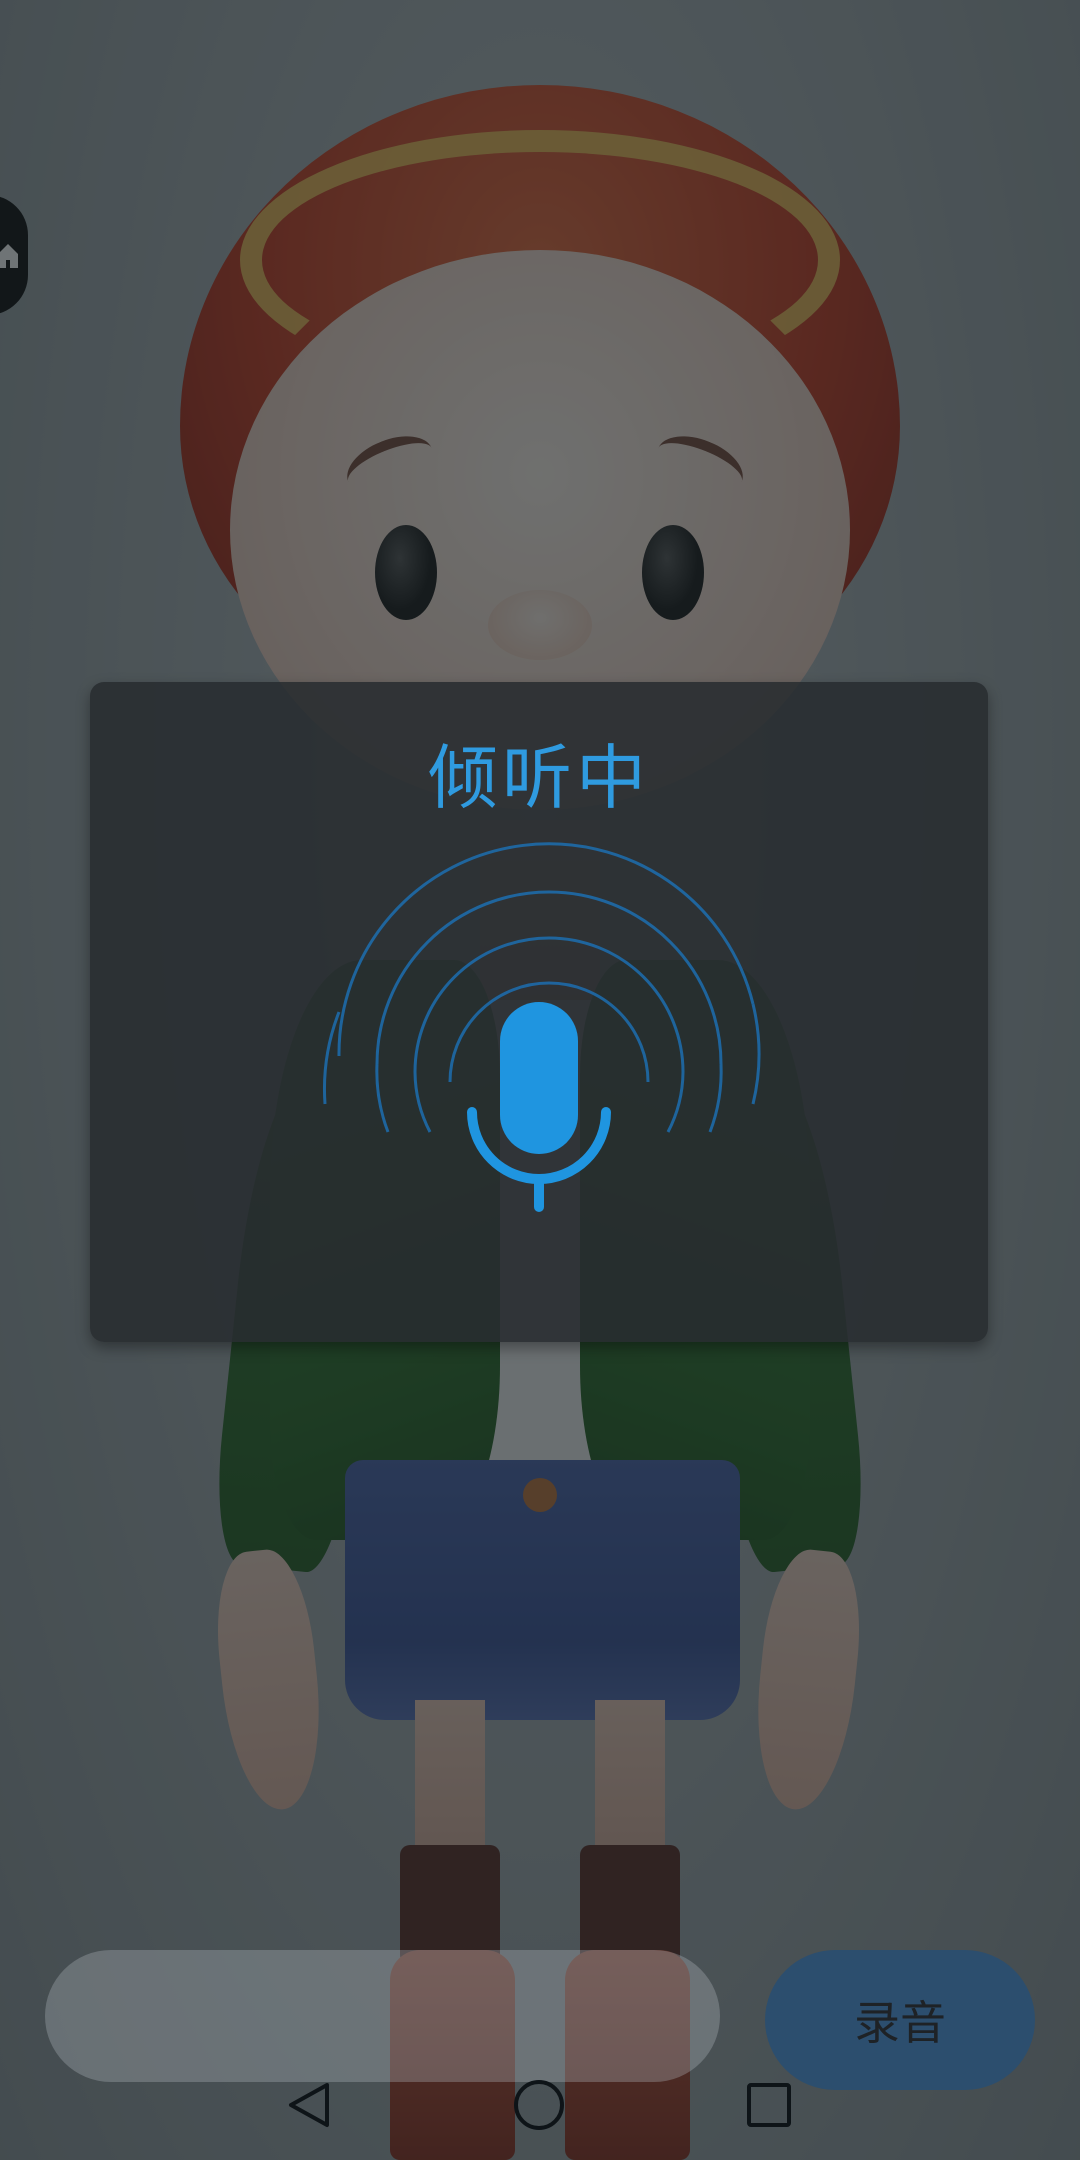  I want to click on back-button, so click(309, 2105).